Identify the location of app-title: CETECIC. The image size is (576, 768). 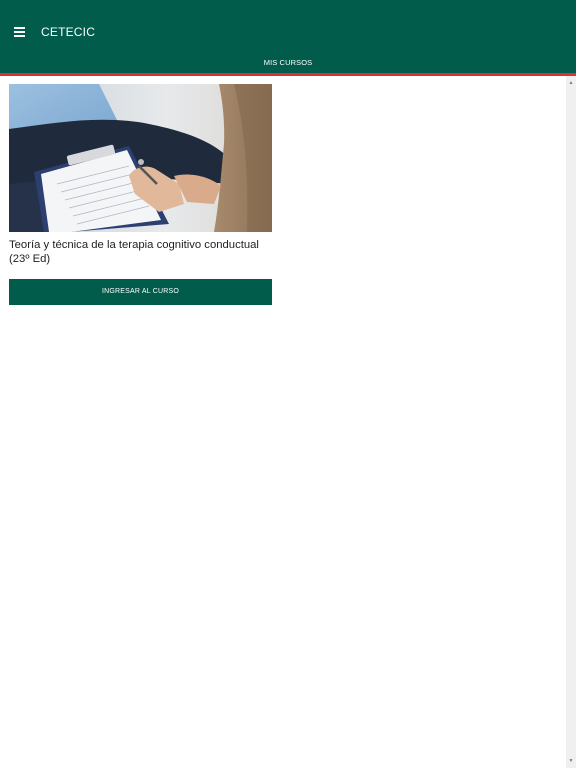
(68, 32).